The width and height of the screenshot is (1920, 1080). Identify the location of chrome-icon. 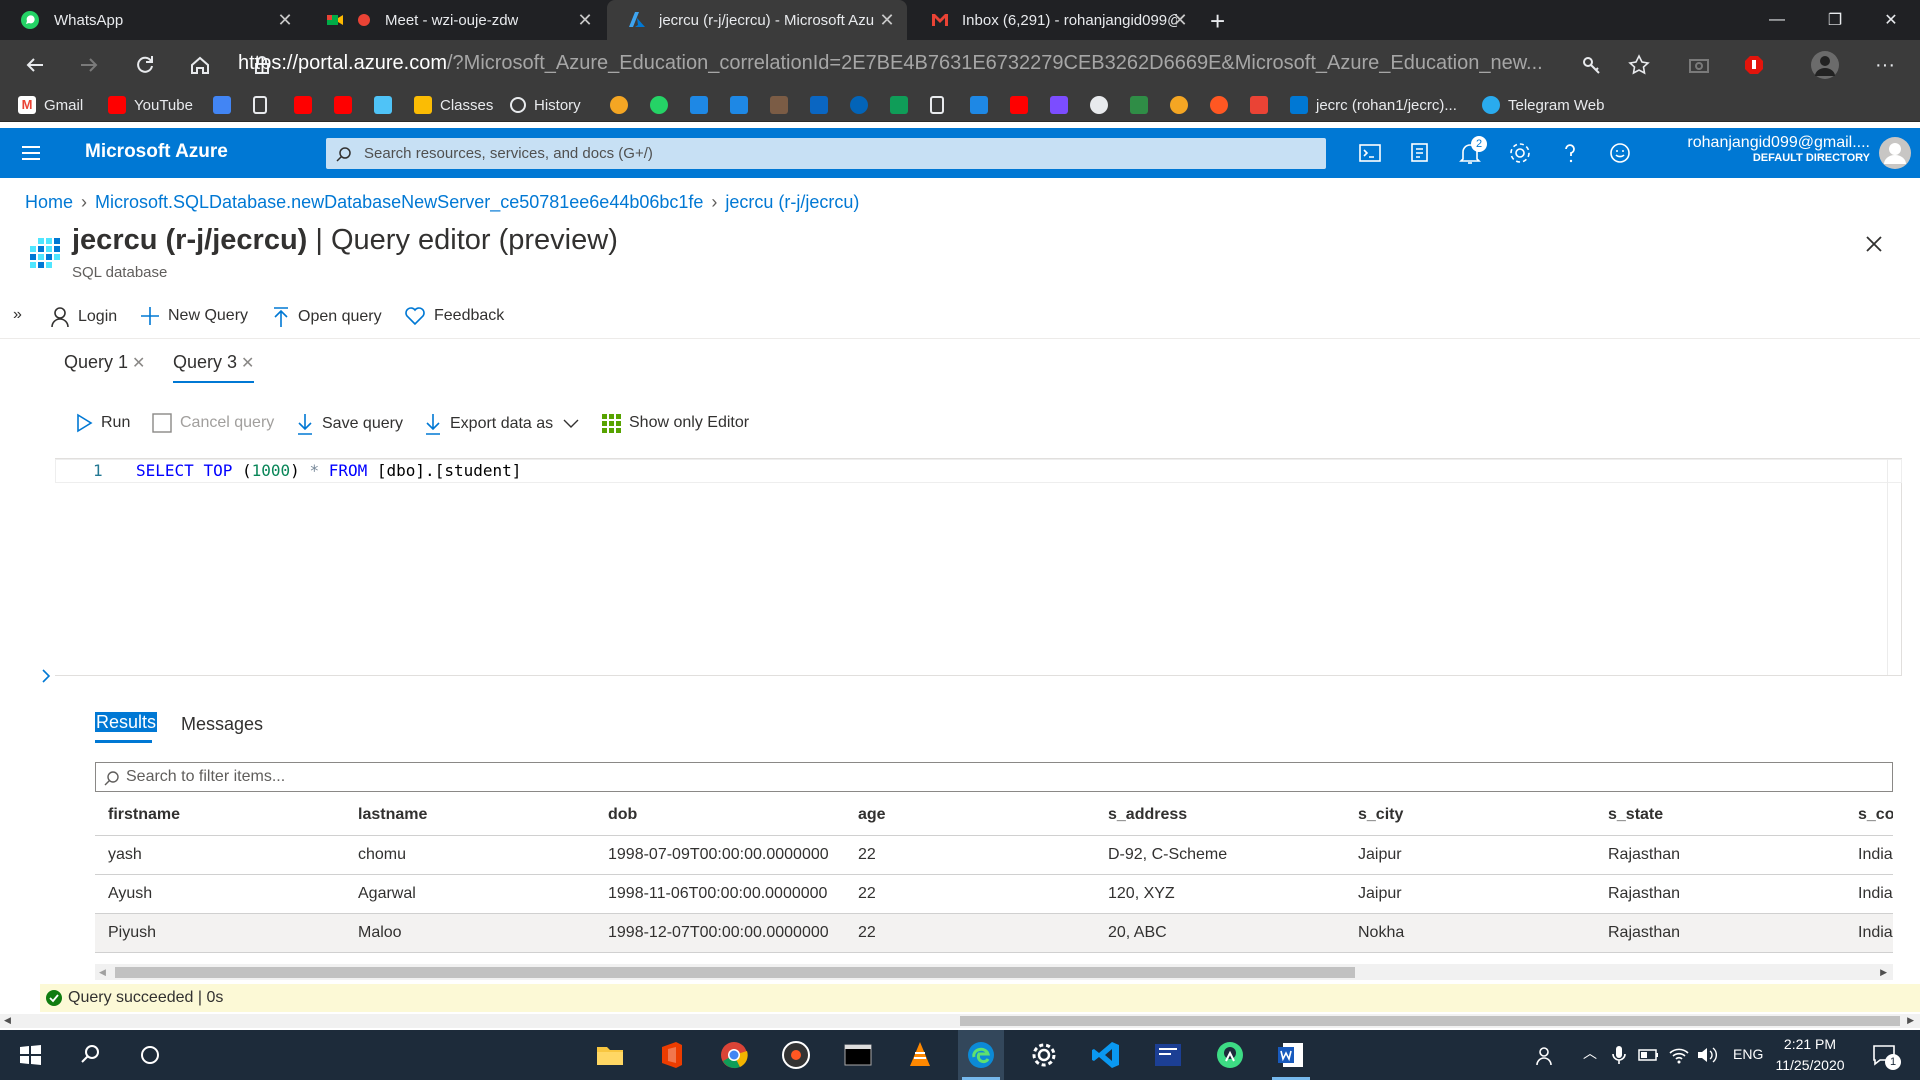
(734, 1055).